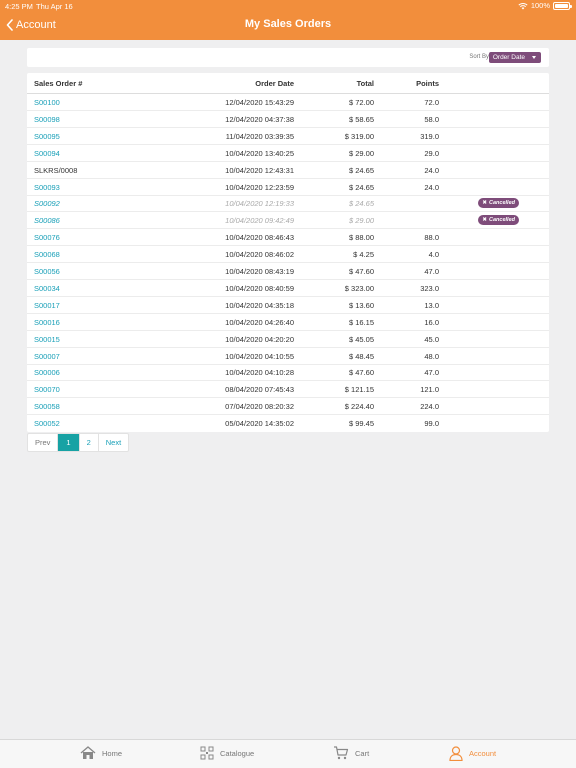 The height and width of the screenshot is (768, 576). Describe the element at coordinates (47, 187) in the screenshot. I see `order-number: S00093` at that location.